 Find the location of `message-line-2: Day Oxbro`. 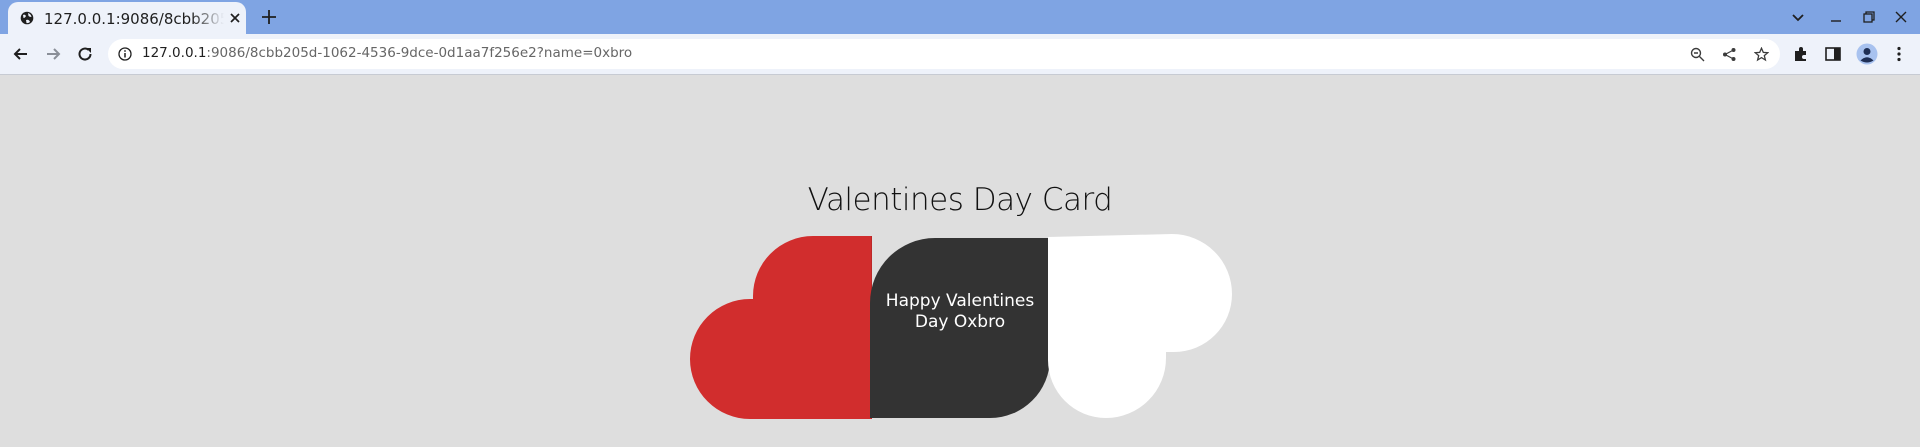

message-line-2: Day Oxbro is located at coordinates (960, 322).